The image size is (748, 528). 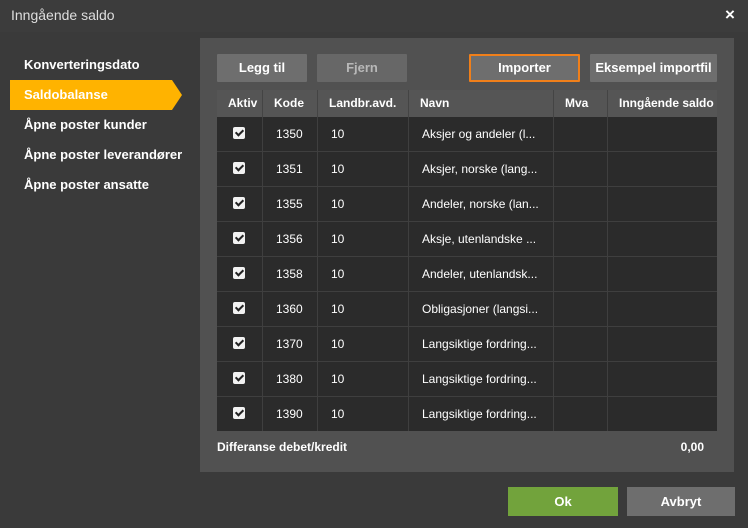 What do you see at coordinates (290, 379) in the screenshot?
I see `kode-cell: 1380` at bounding box center [290, 379].